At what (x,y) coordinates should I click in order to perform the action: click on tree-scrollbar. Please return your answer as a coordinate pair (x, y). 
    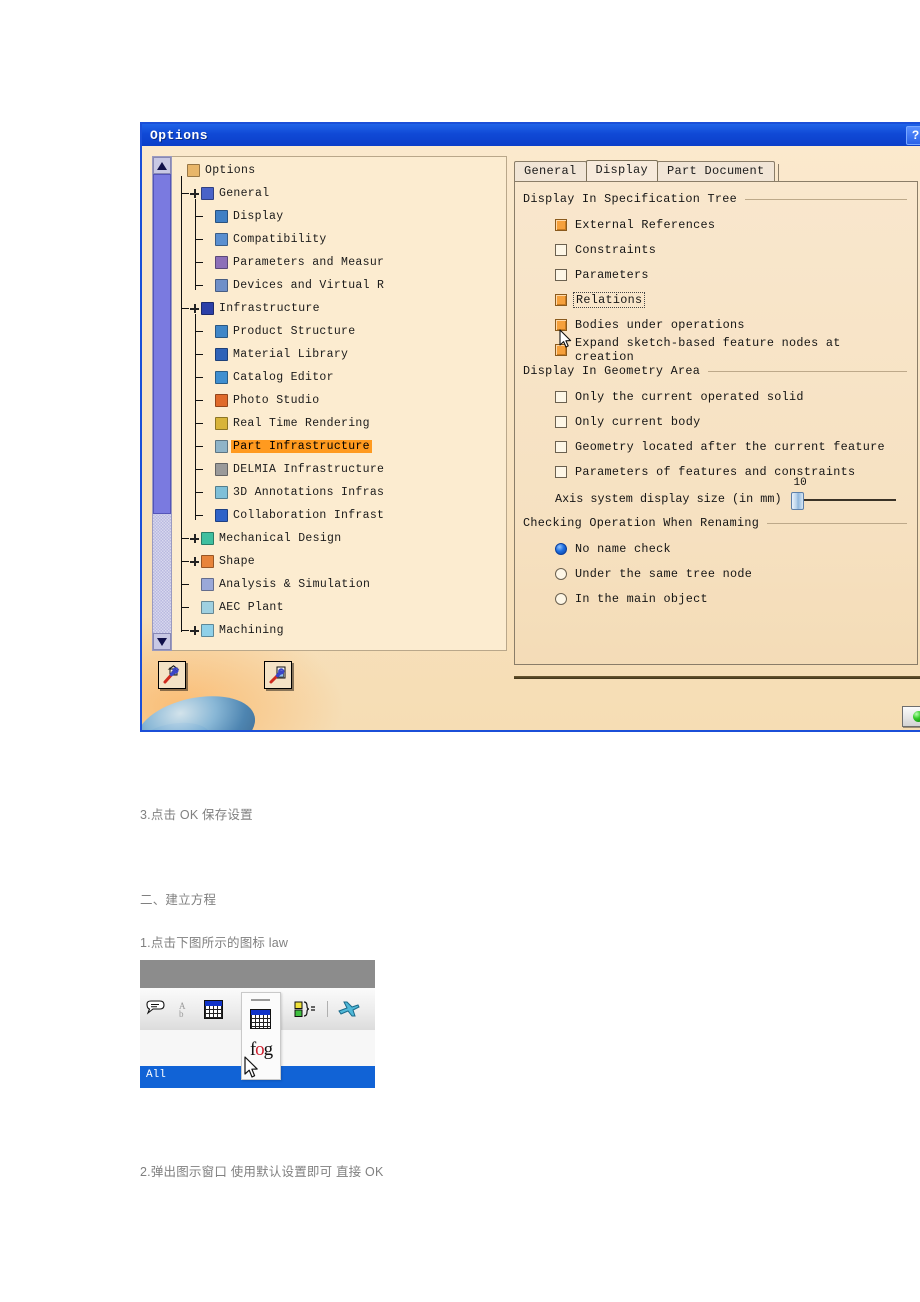
    Looking at the image, I should click on (162, 403).